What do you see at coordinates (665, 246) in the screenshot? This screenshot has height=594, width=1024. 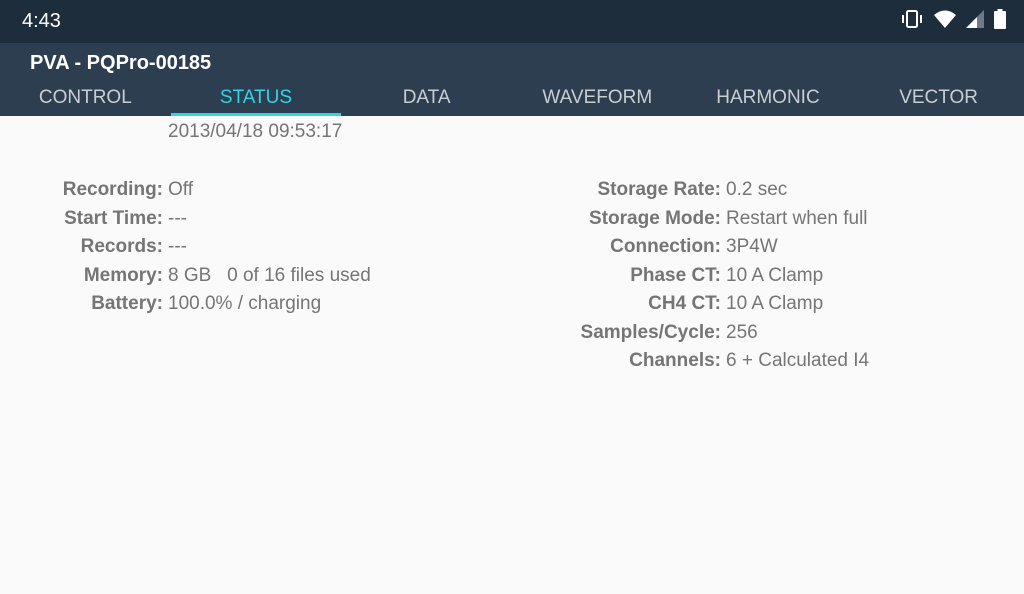 I see `connection-label: Connection:` at bounding box center [665, 246].